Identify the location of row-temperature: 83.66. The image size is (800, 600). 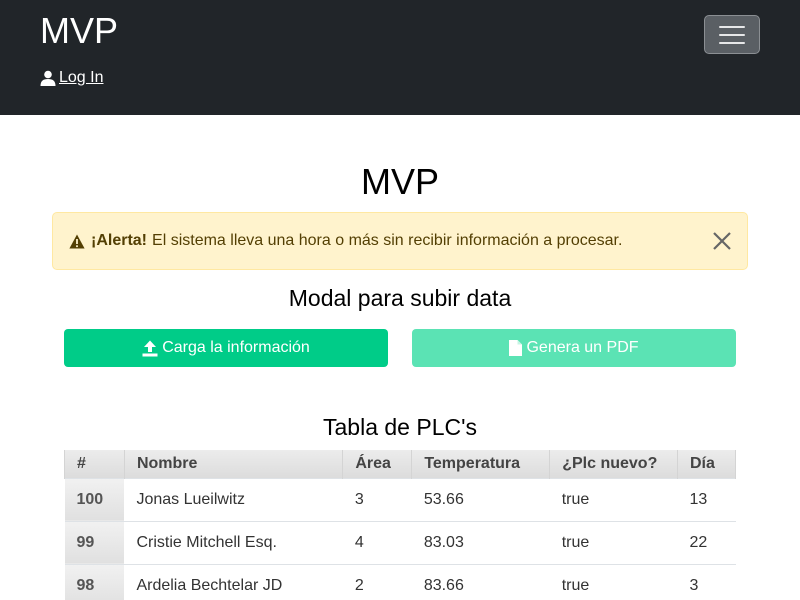
(480, 581).